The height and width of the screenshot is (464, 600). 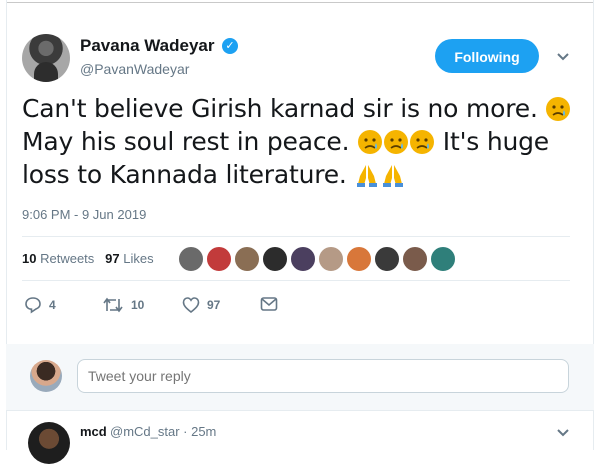 I want to click on verified-icon: ✓, so click(x=230, y=46).